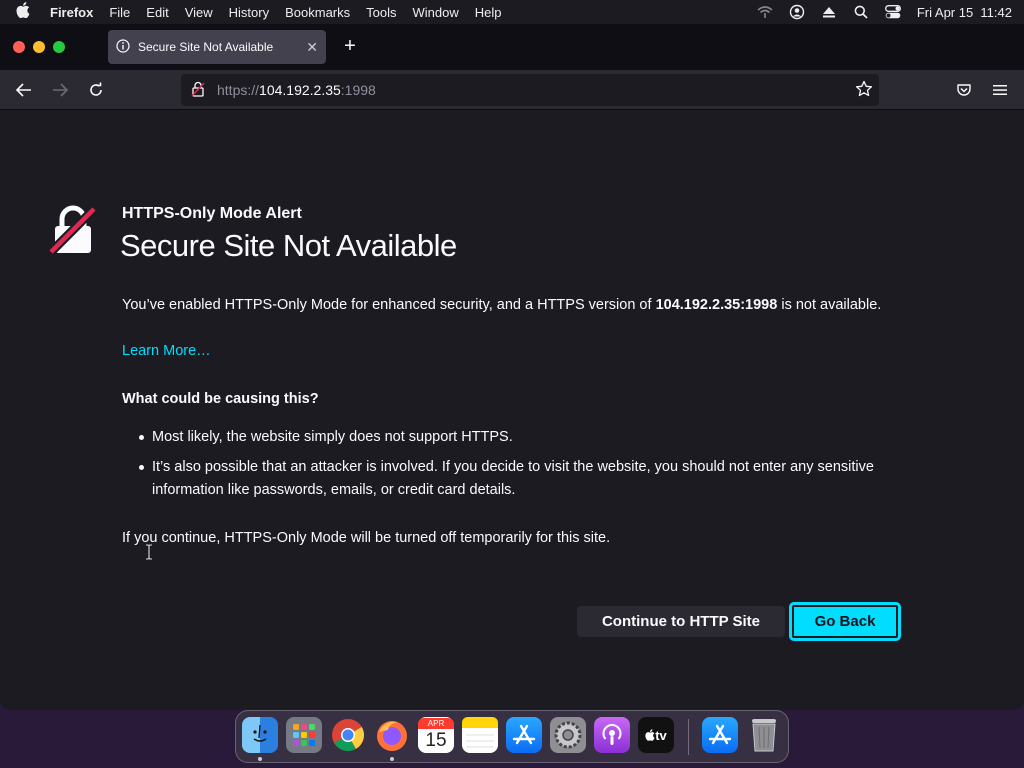 The width and height of the screenshot is (1024, 768). Describe the element at coordinates (524, 735) in the screenshot. I see `app-store-icon` at that location.